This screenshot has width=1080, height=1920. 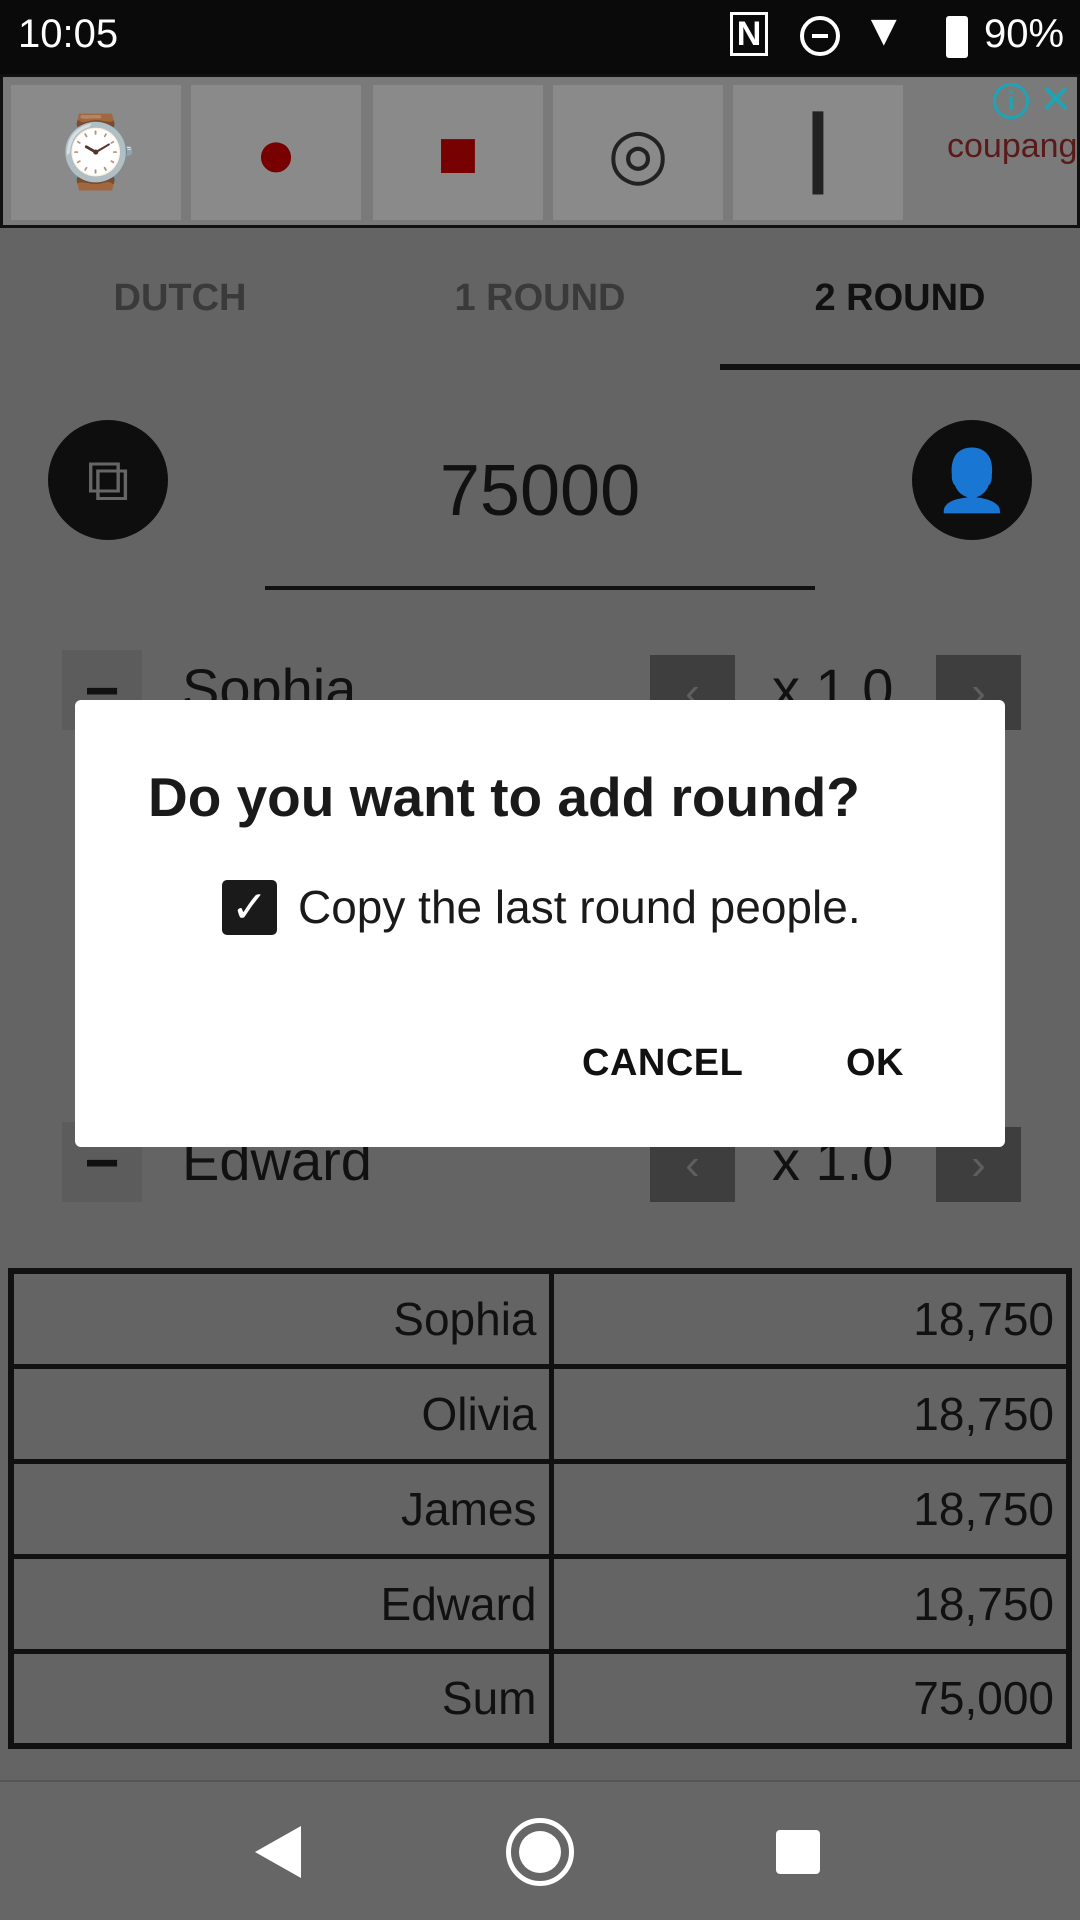 I want to click on ad-product-case-2: ■, so click(x=458, y=152).